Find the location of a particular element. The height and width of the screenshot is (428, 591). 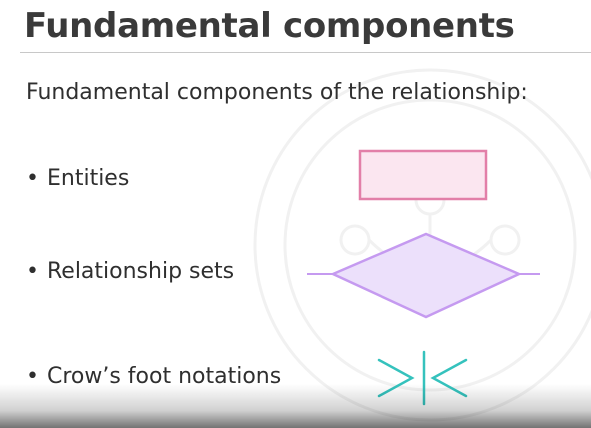

relationship-diamond-icon is located at coordinates (423, 275).